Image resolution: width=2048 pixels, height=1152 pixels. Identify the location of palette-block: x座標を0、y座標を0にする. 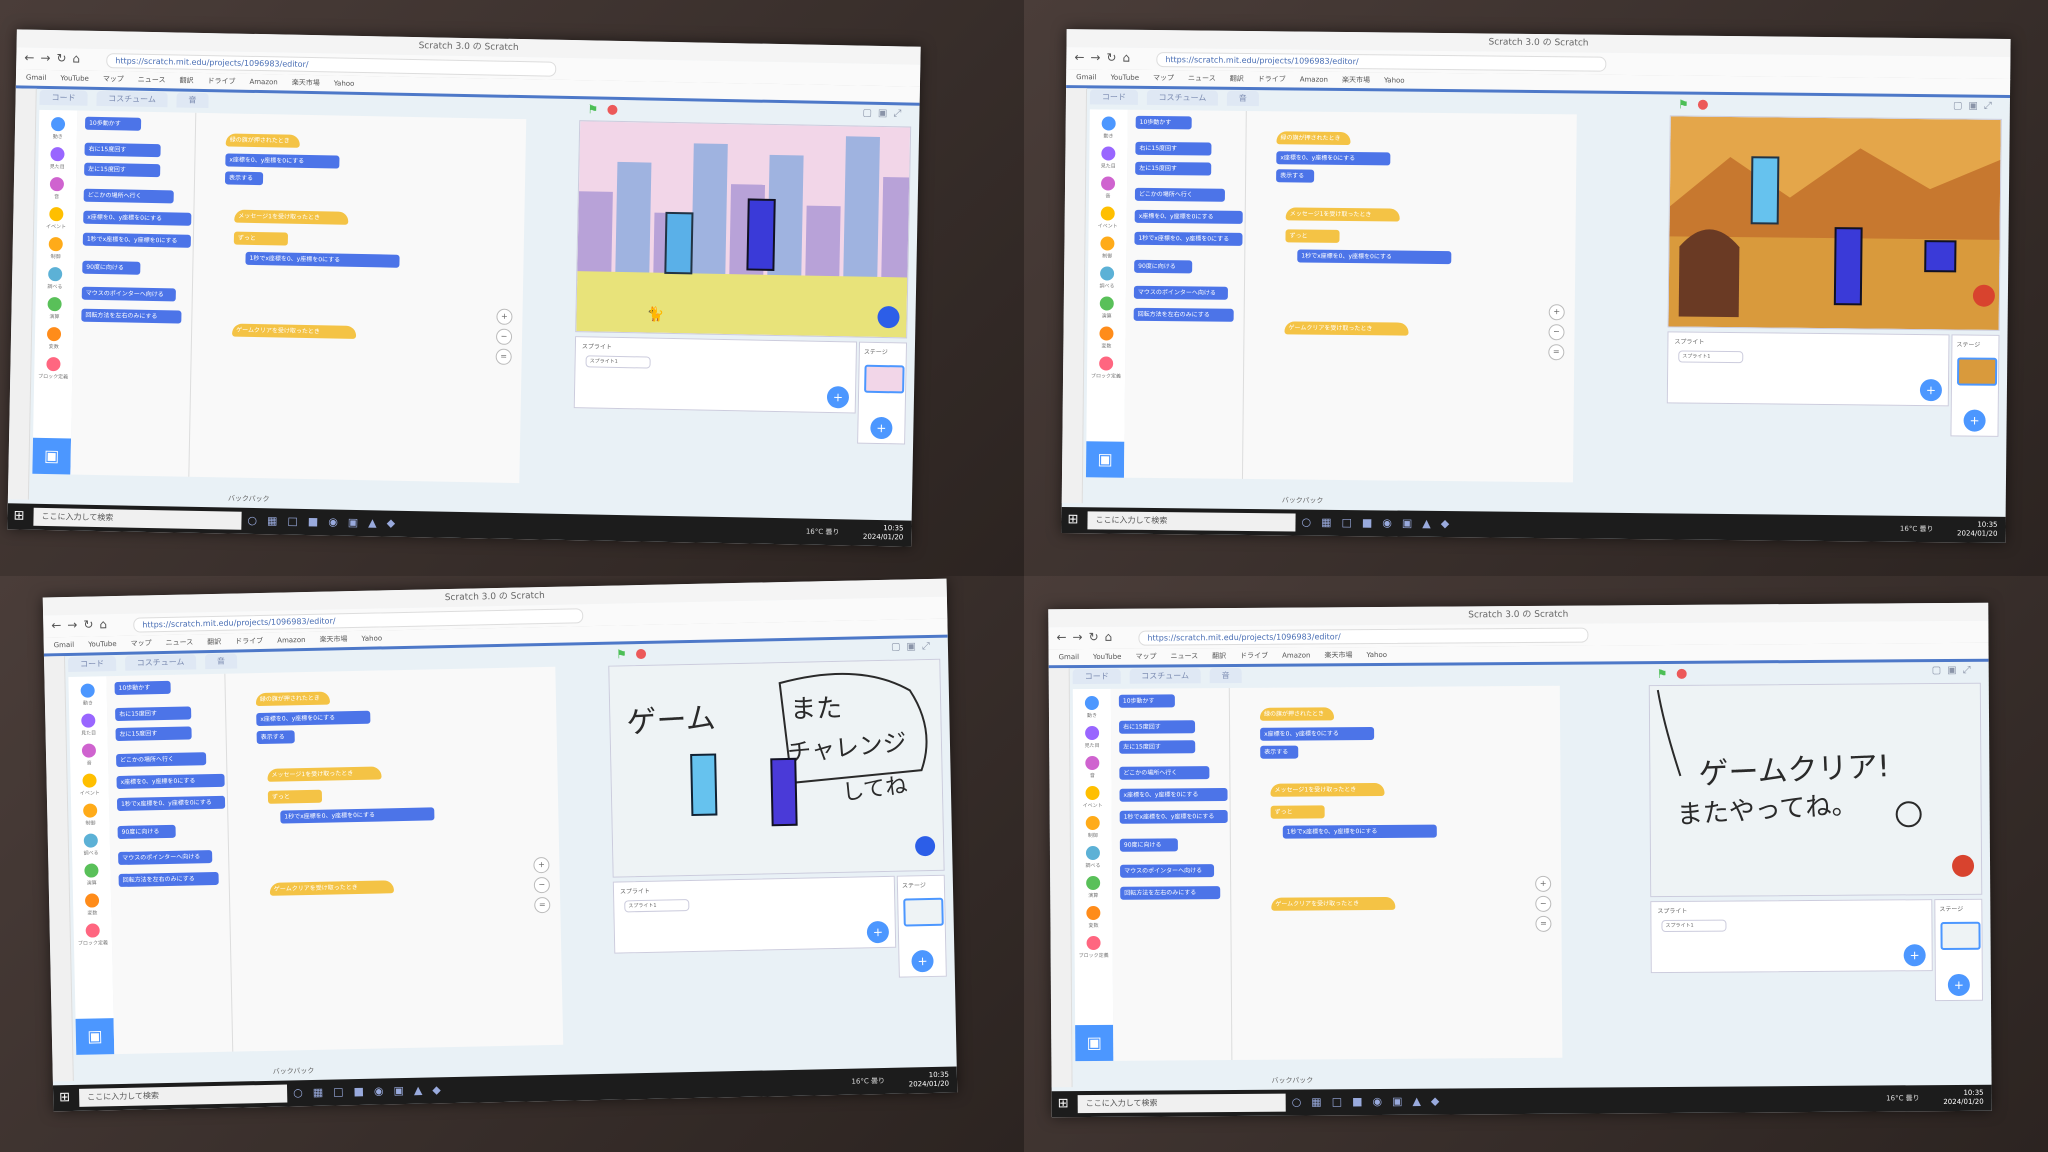
(1188, 216).